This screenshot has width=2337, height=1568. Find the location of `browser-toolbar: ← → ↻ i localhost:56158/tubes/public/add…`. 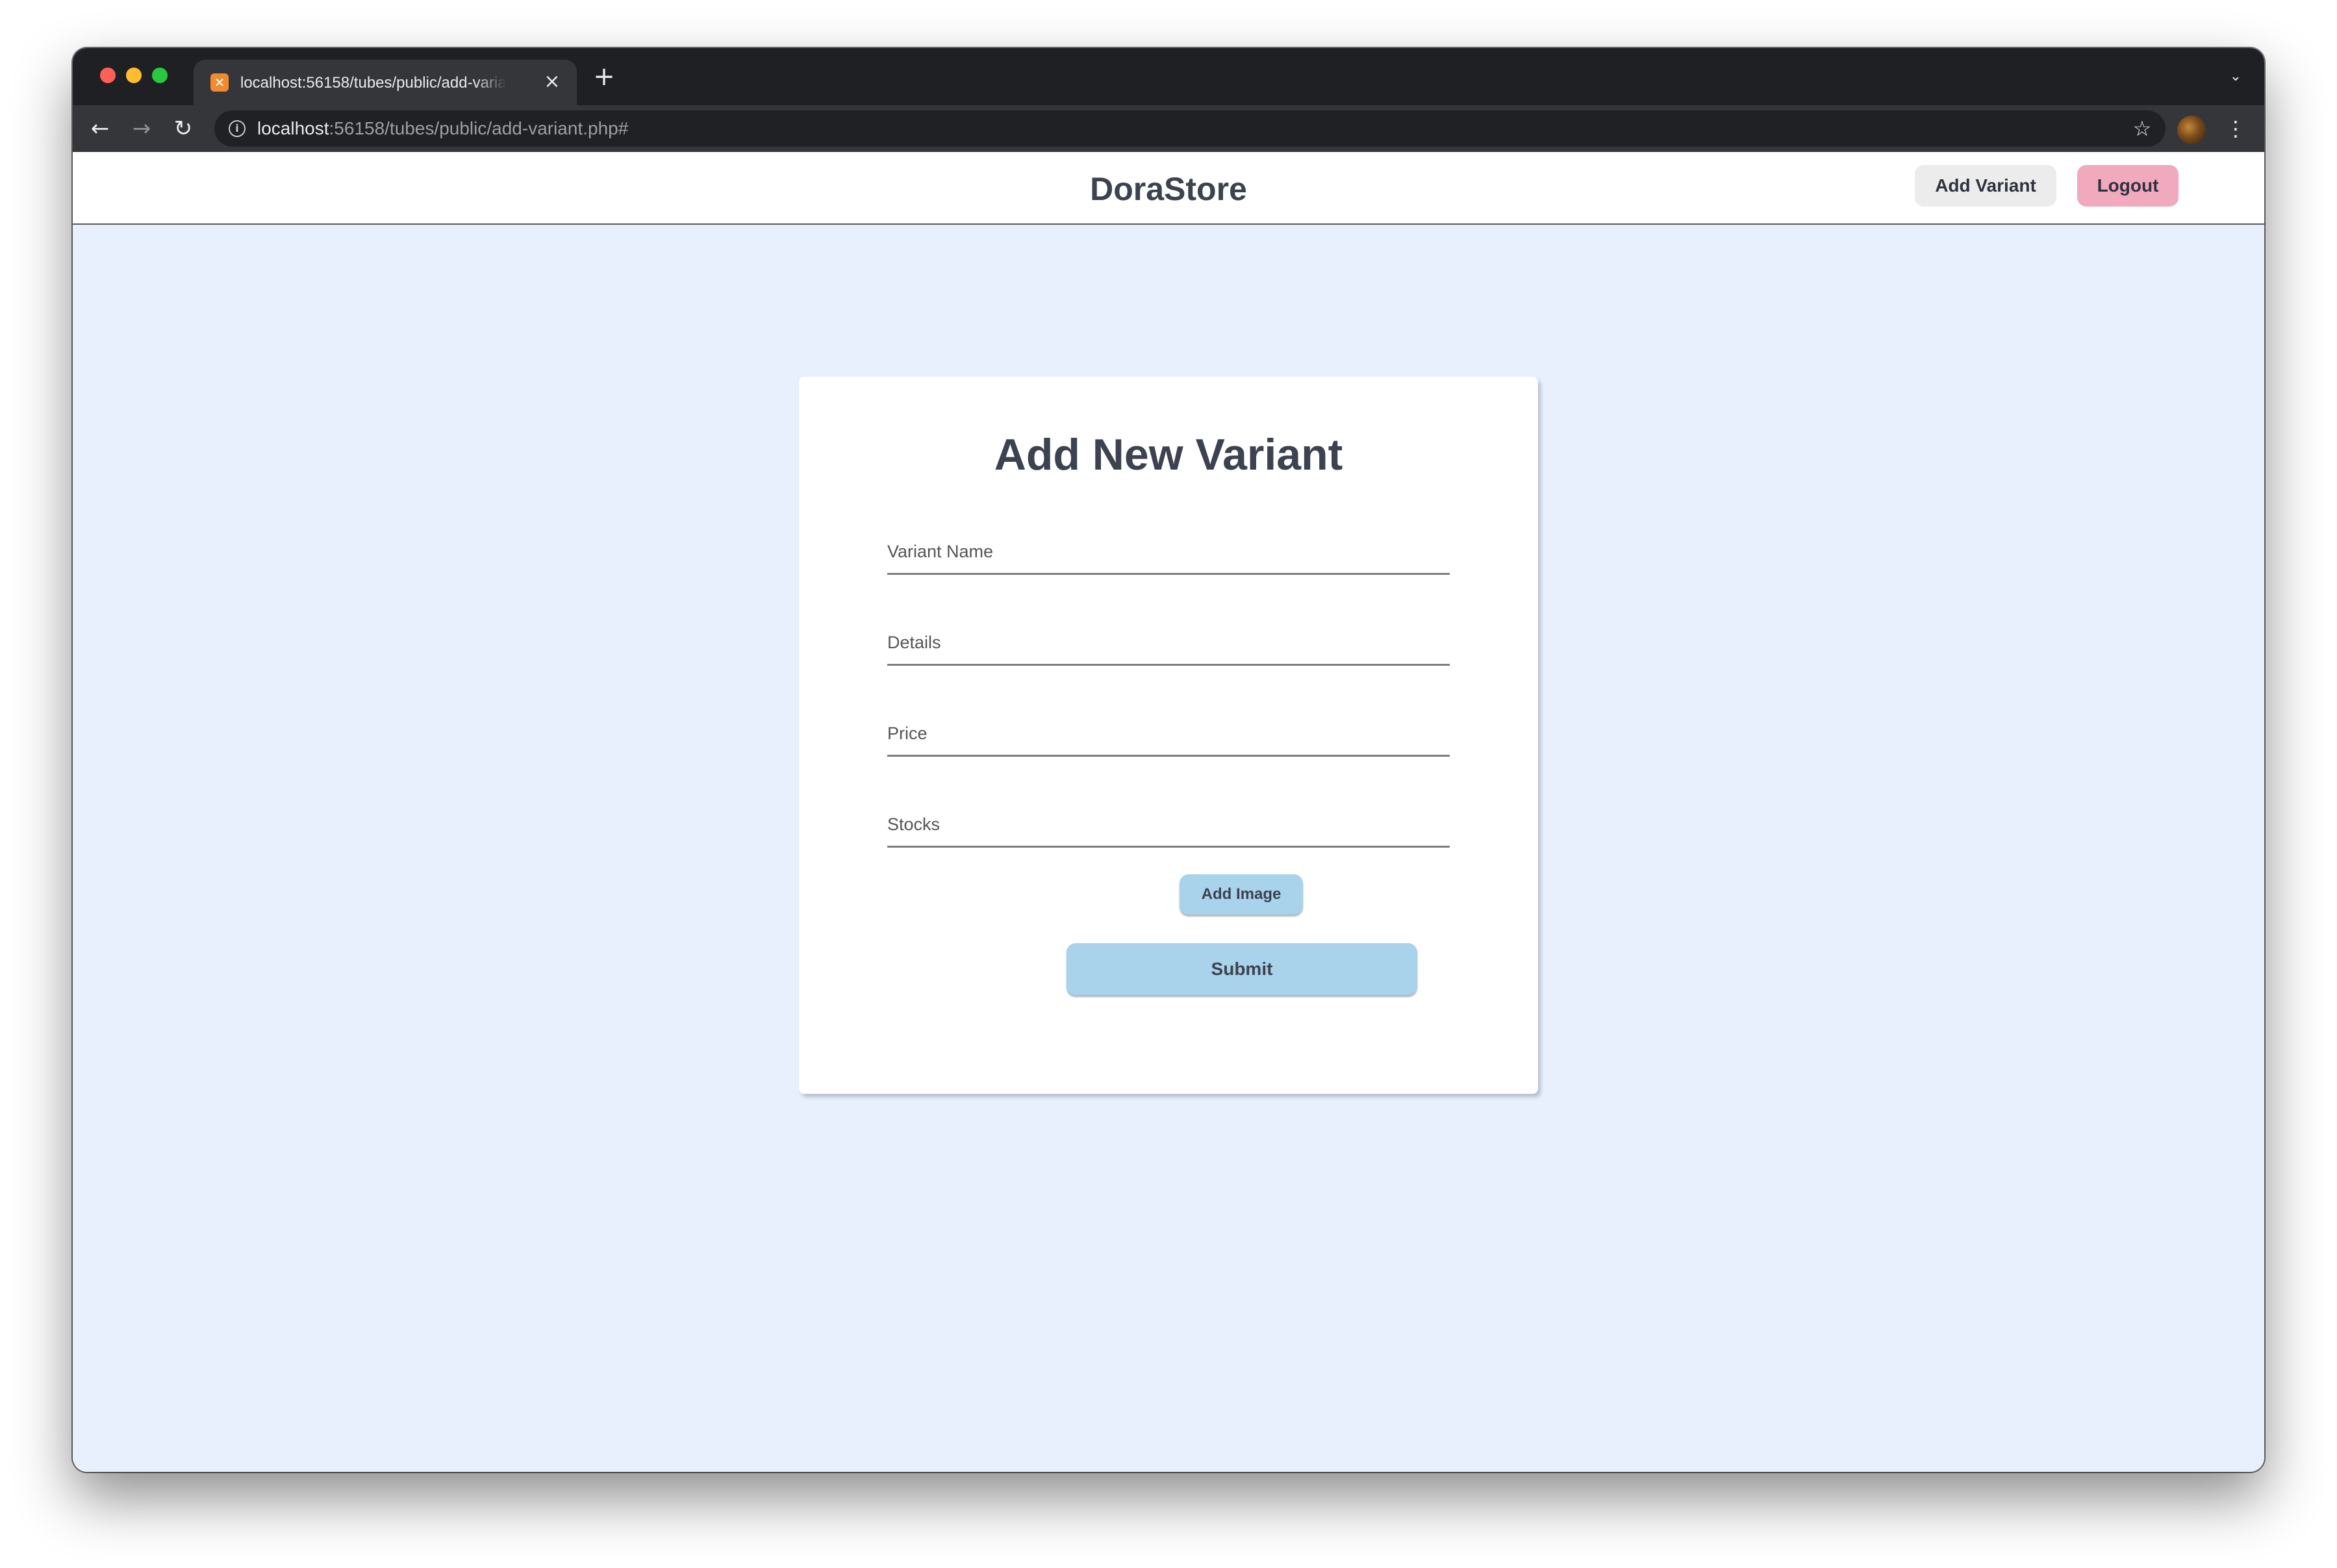

browser-toolbar: ← → ↻ i localhost:56158/tubes/public/add… is located at coordinates (1169, 128).